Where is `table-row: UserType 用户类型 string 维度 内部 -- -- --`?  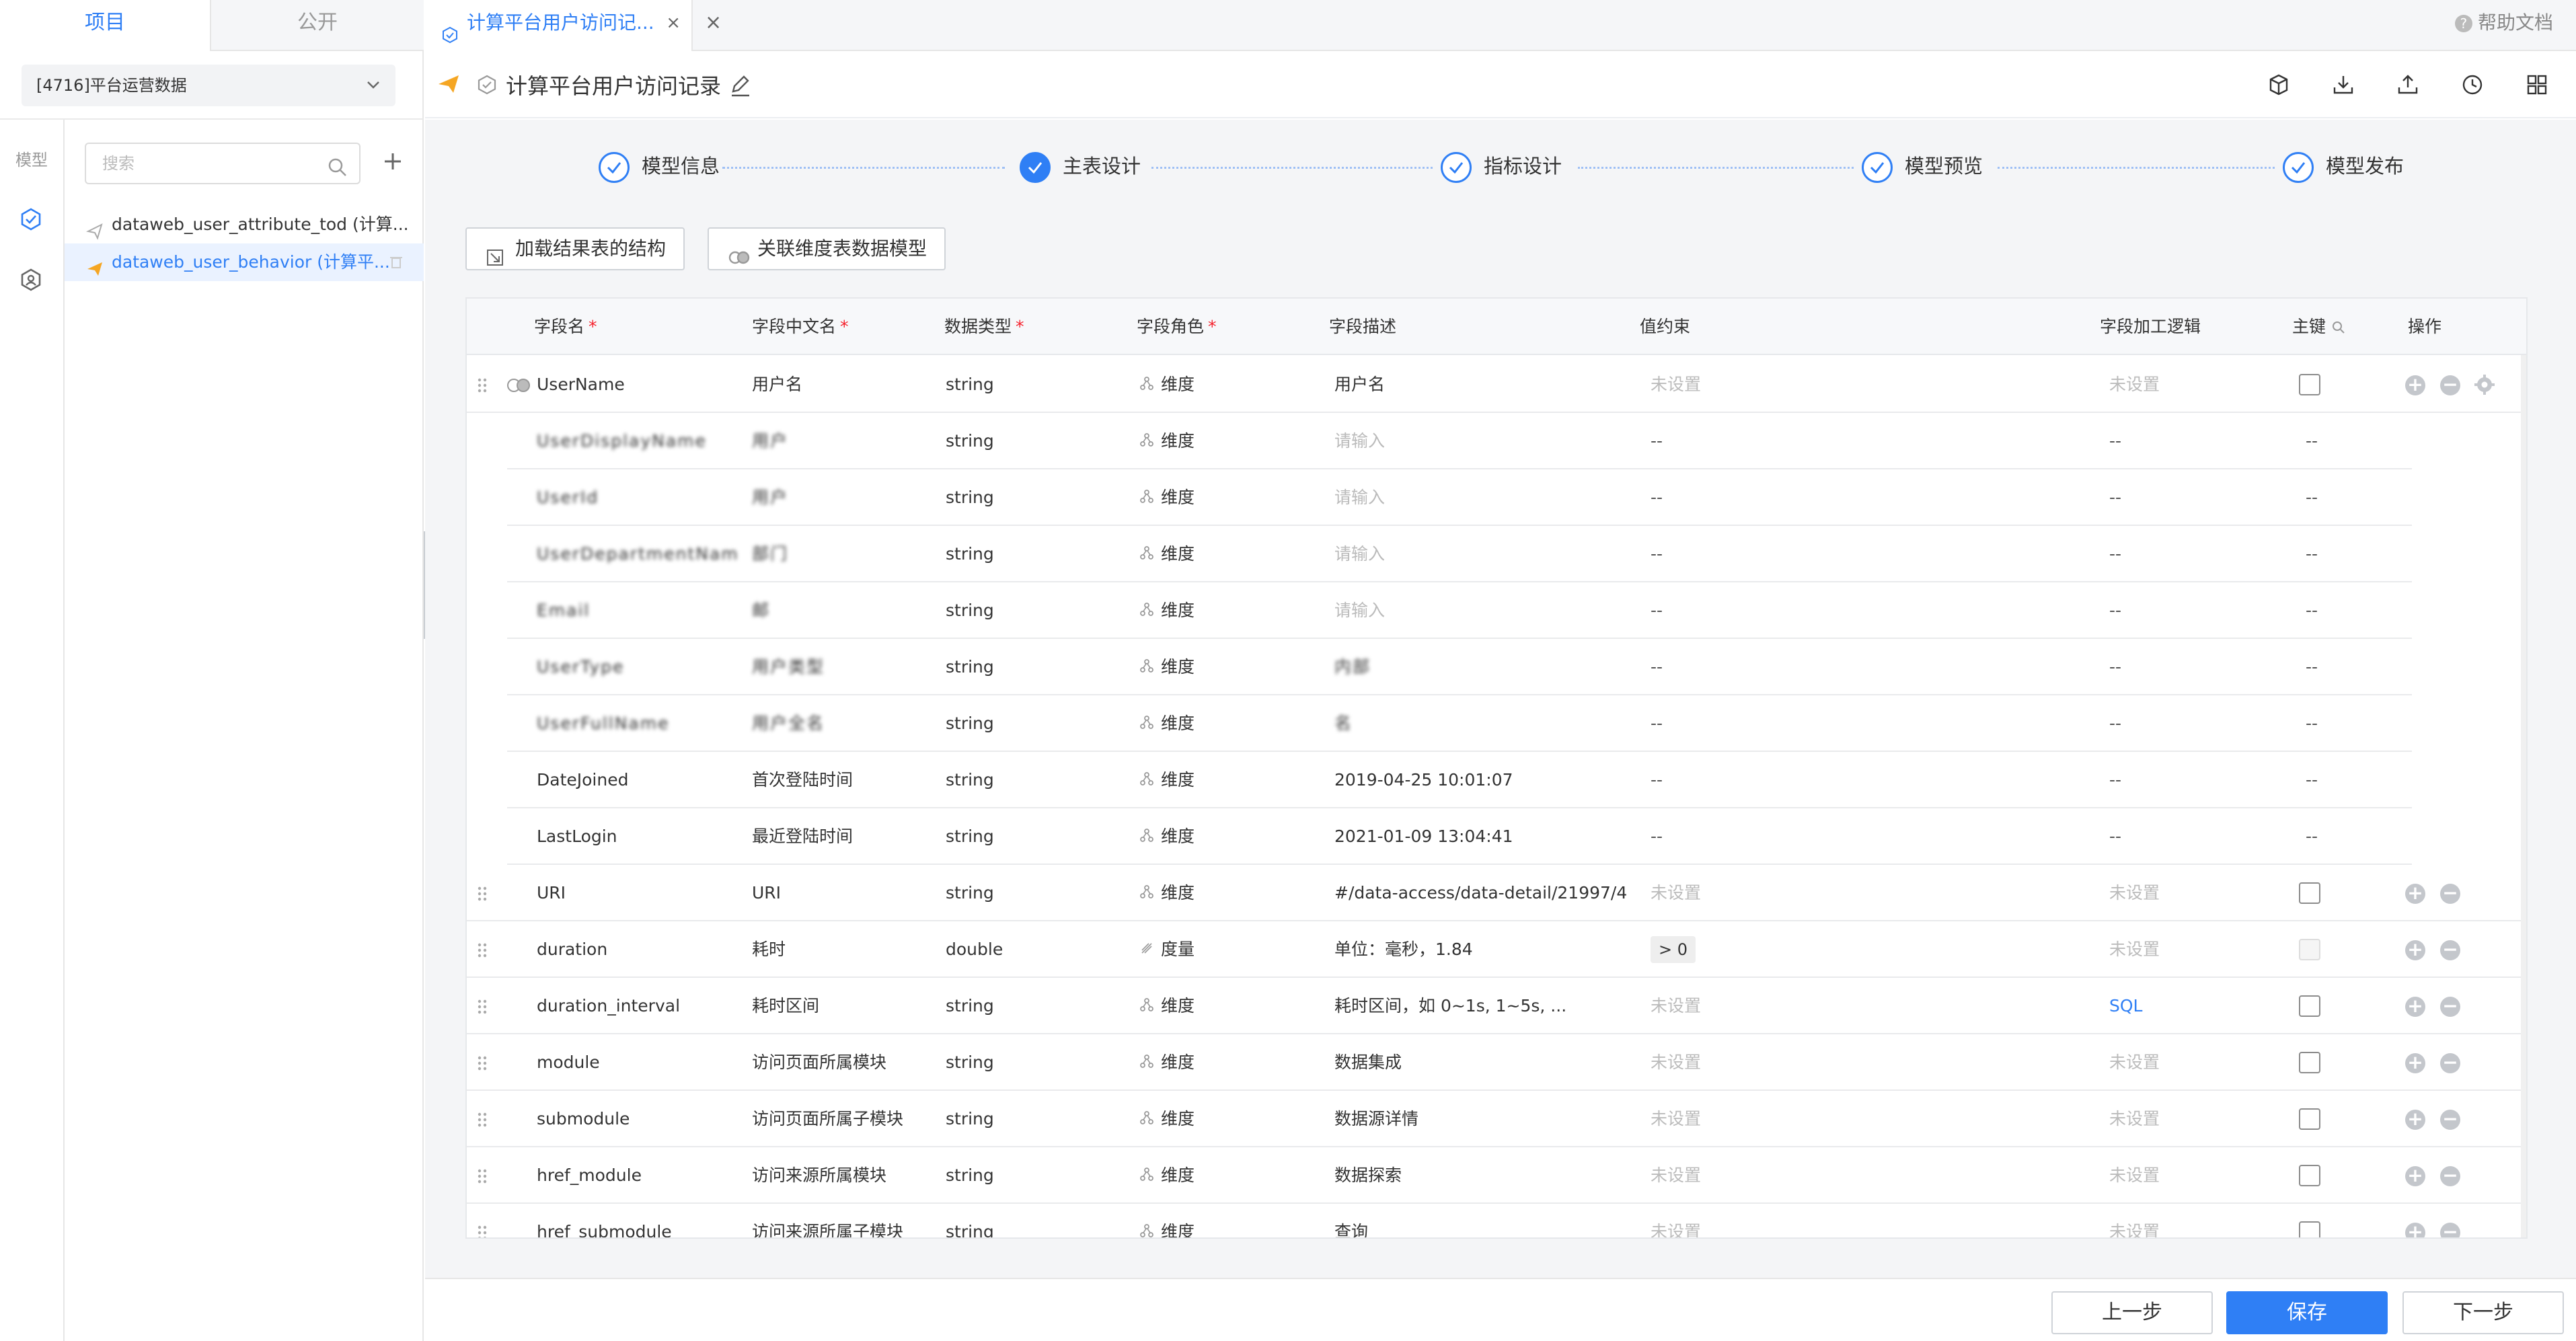 table-row: UserType 用户类型 string 维度 内部 -- -- -- is located at coordinates (1496, 667).